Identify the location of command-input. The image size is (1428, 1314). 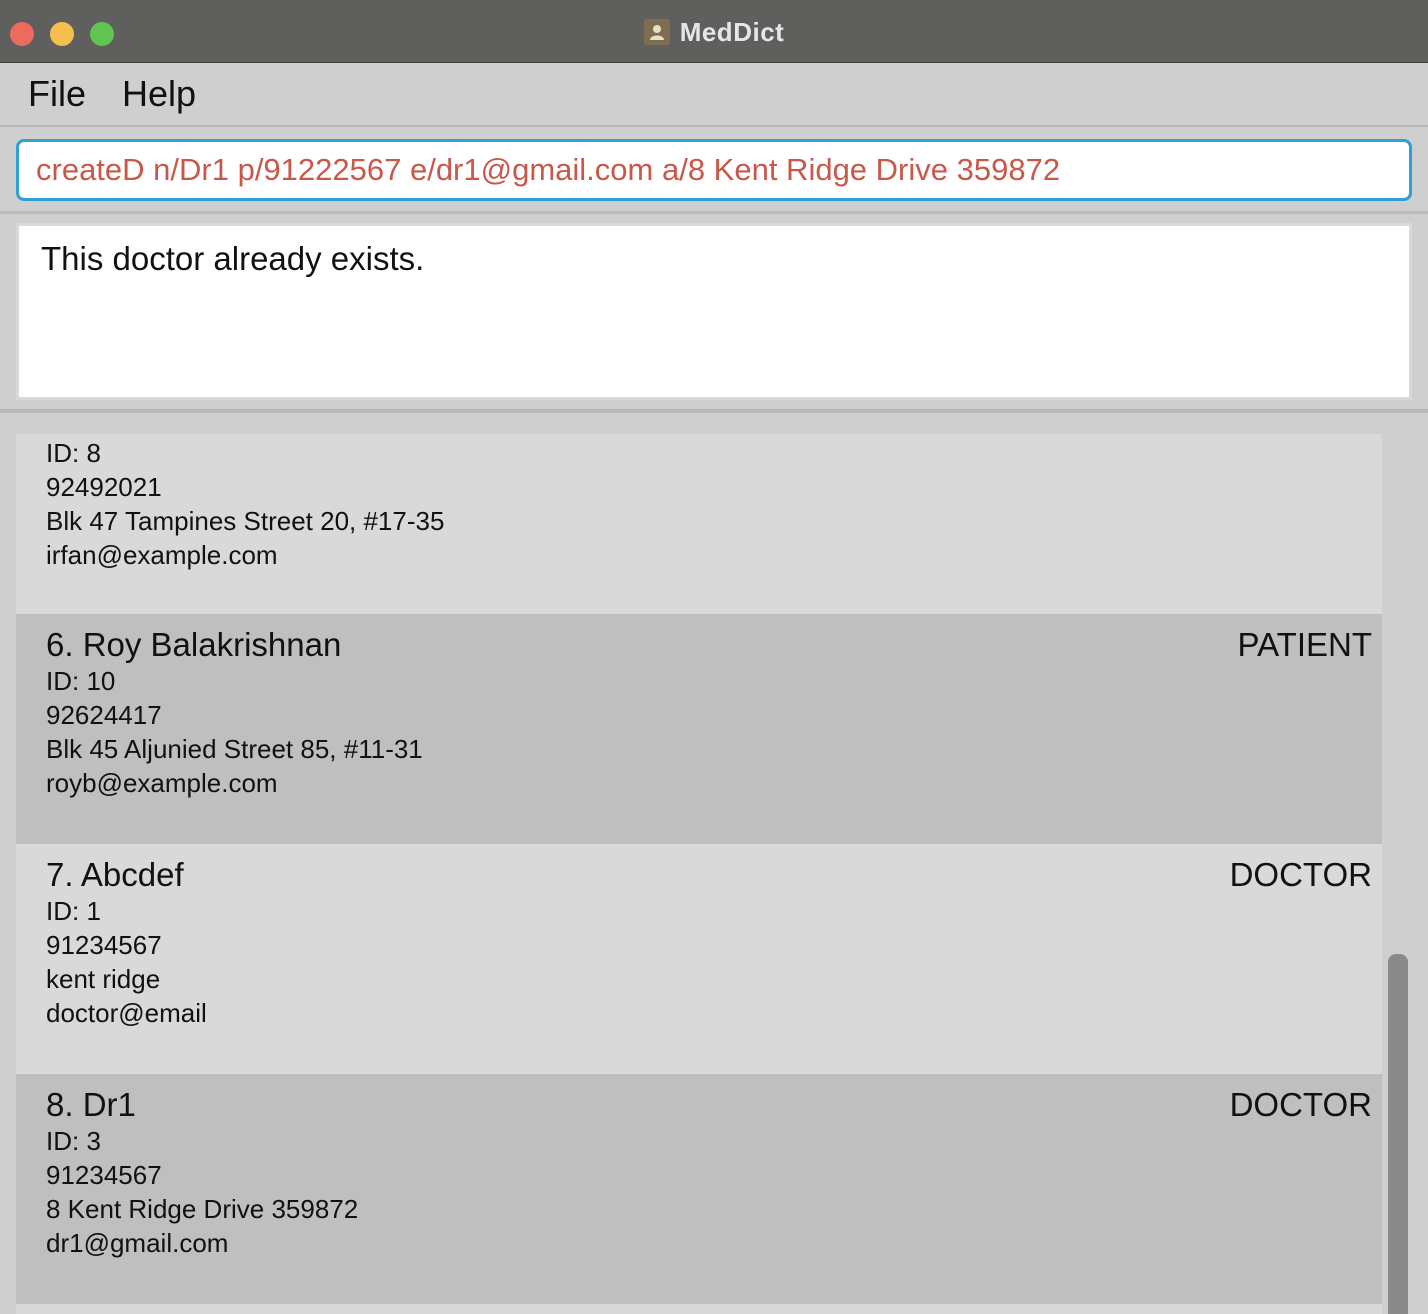
(714, 170).